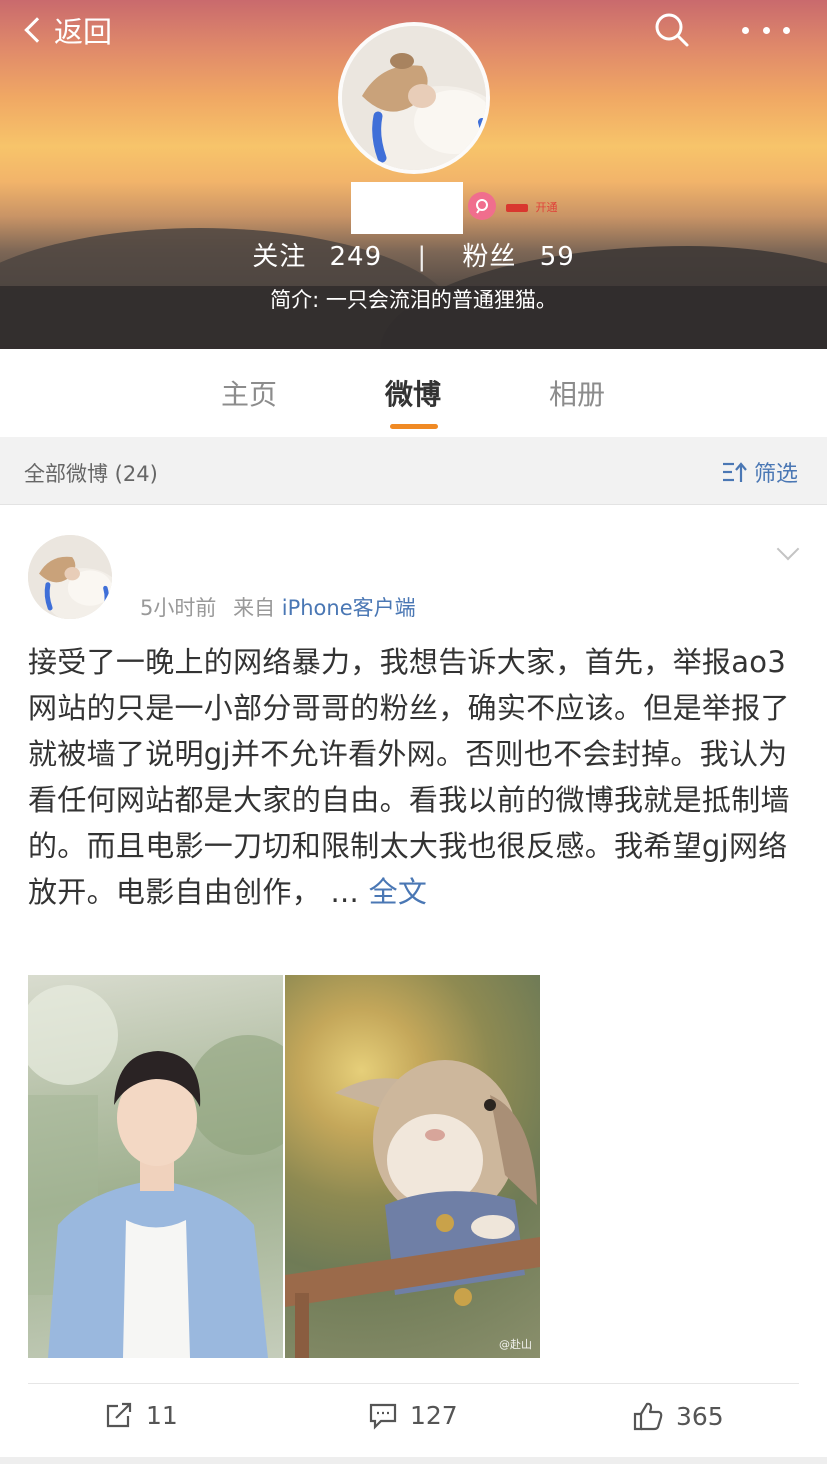  Describe the element at coordinates (178, 608) in the screenshot. I see `post-time: 5小时前` at that location.